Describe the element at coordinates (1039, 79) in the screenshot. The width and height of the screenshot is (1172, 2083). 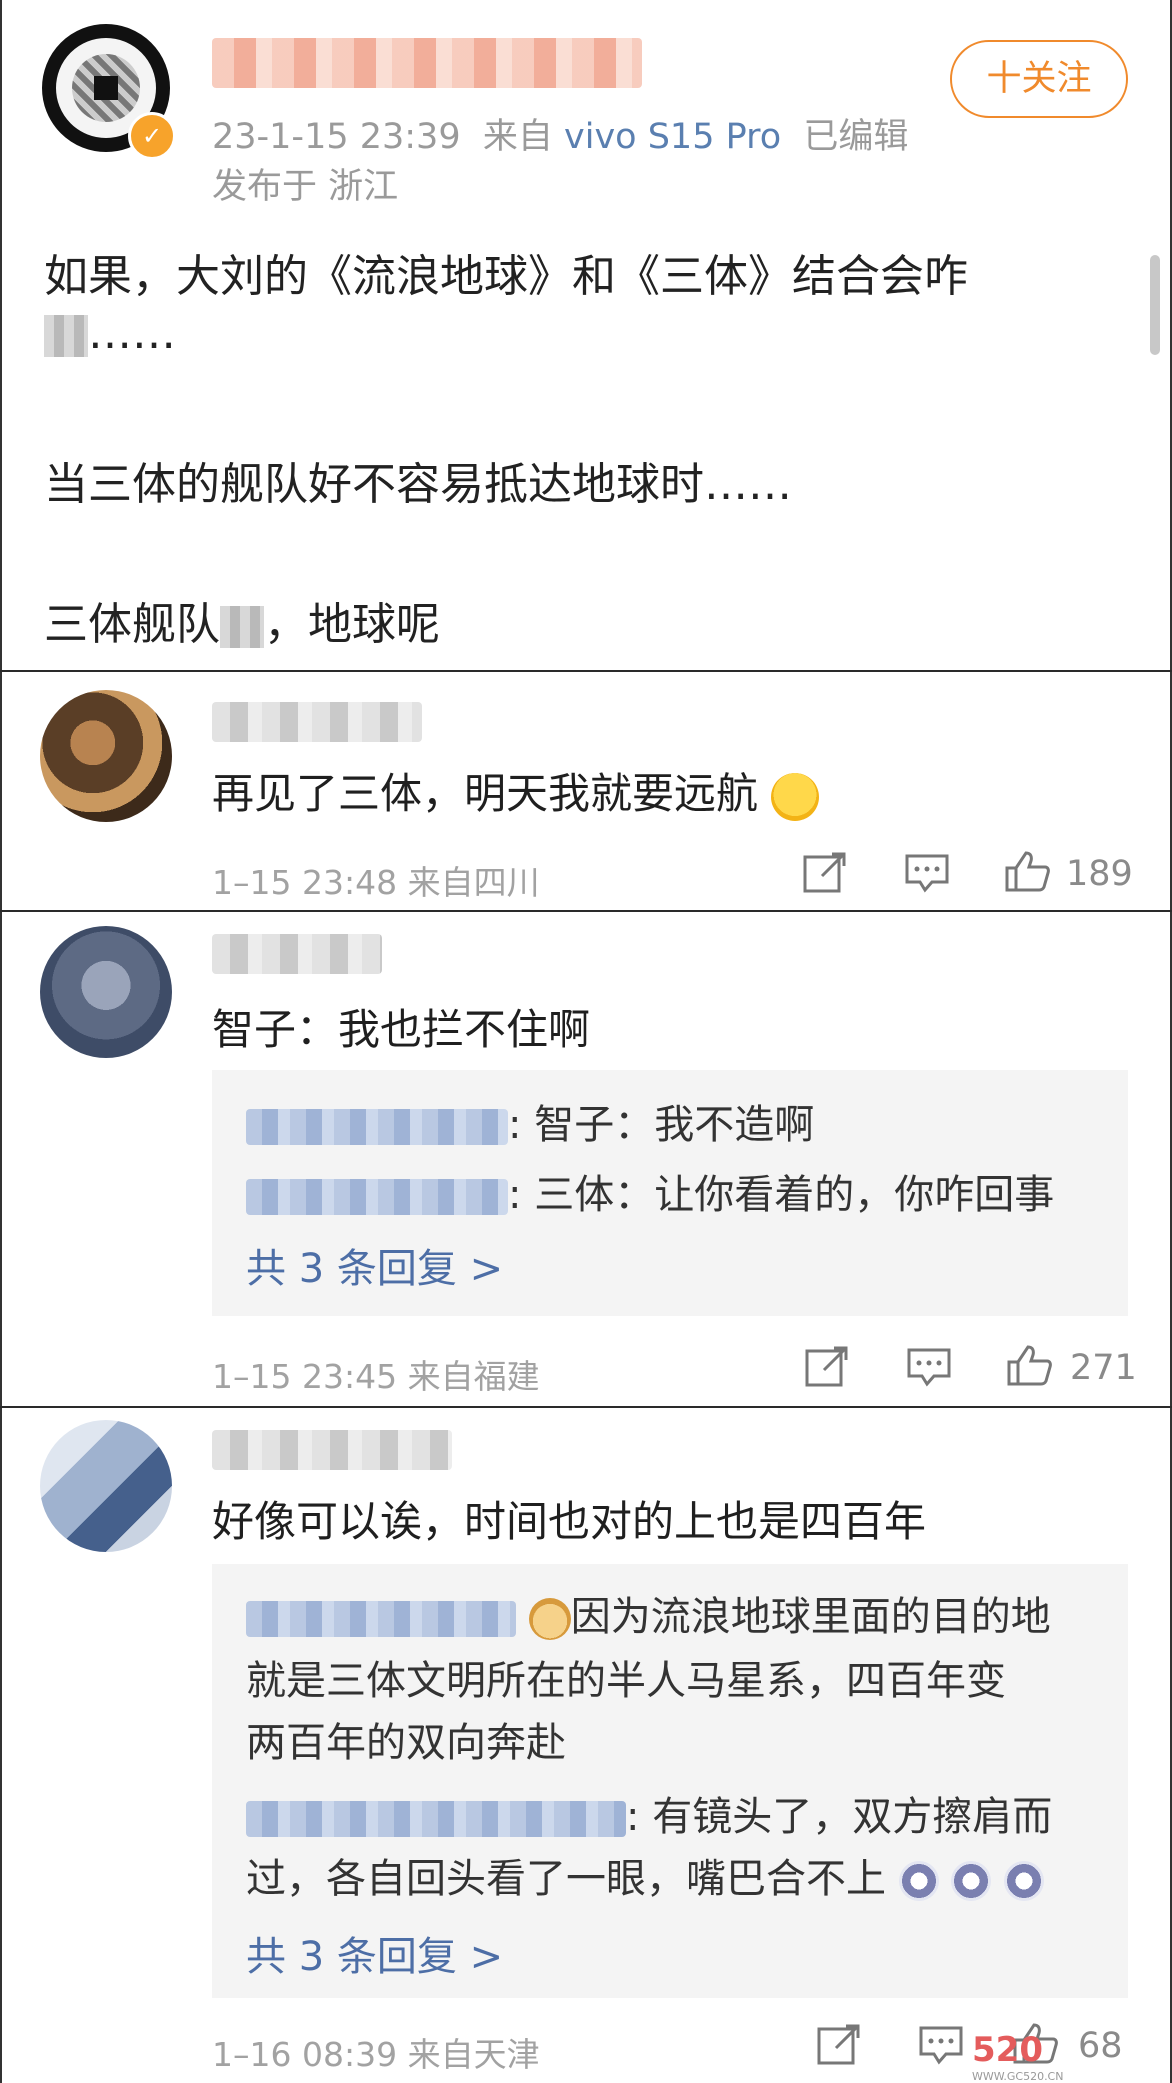
I see `follow-button: 十关注` at that location.